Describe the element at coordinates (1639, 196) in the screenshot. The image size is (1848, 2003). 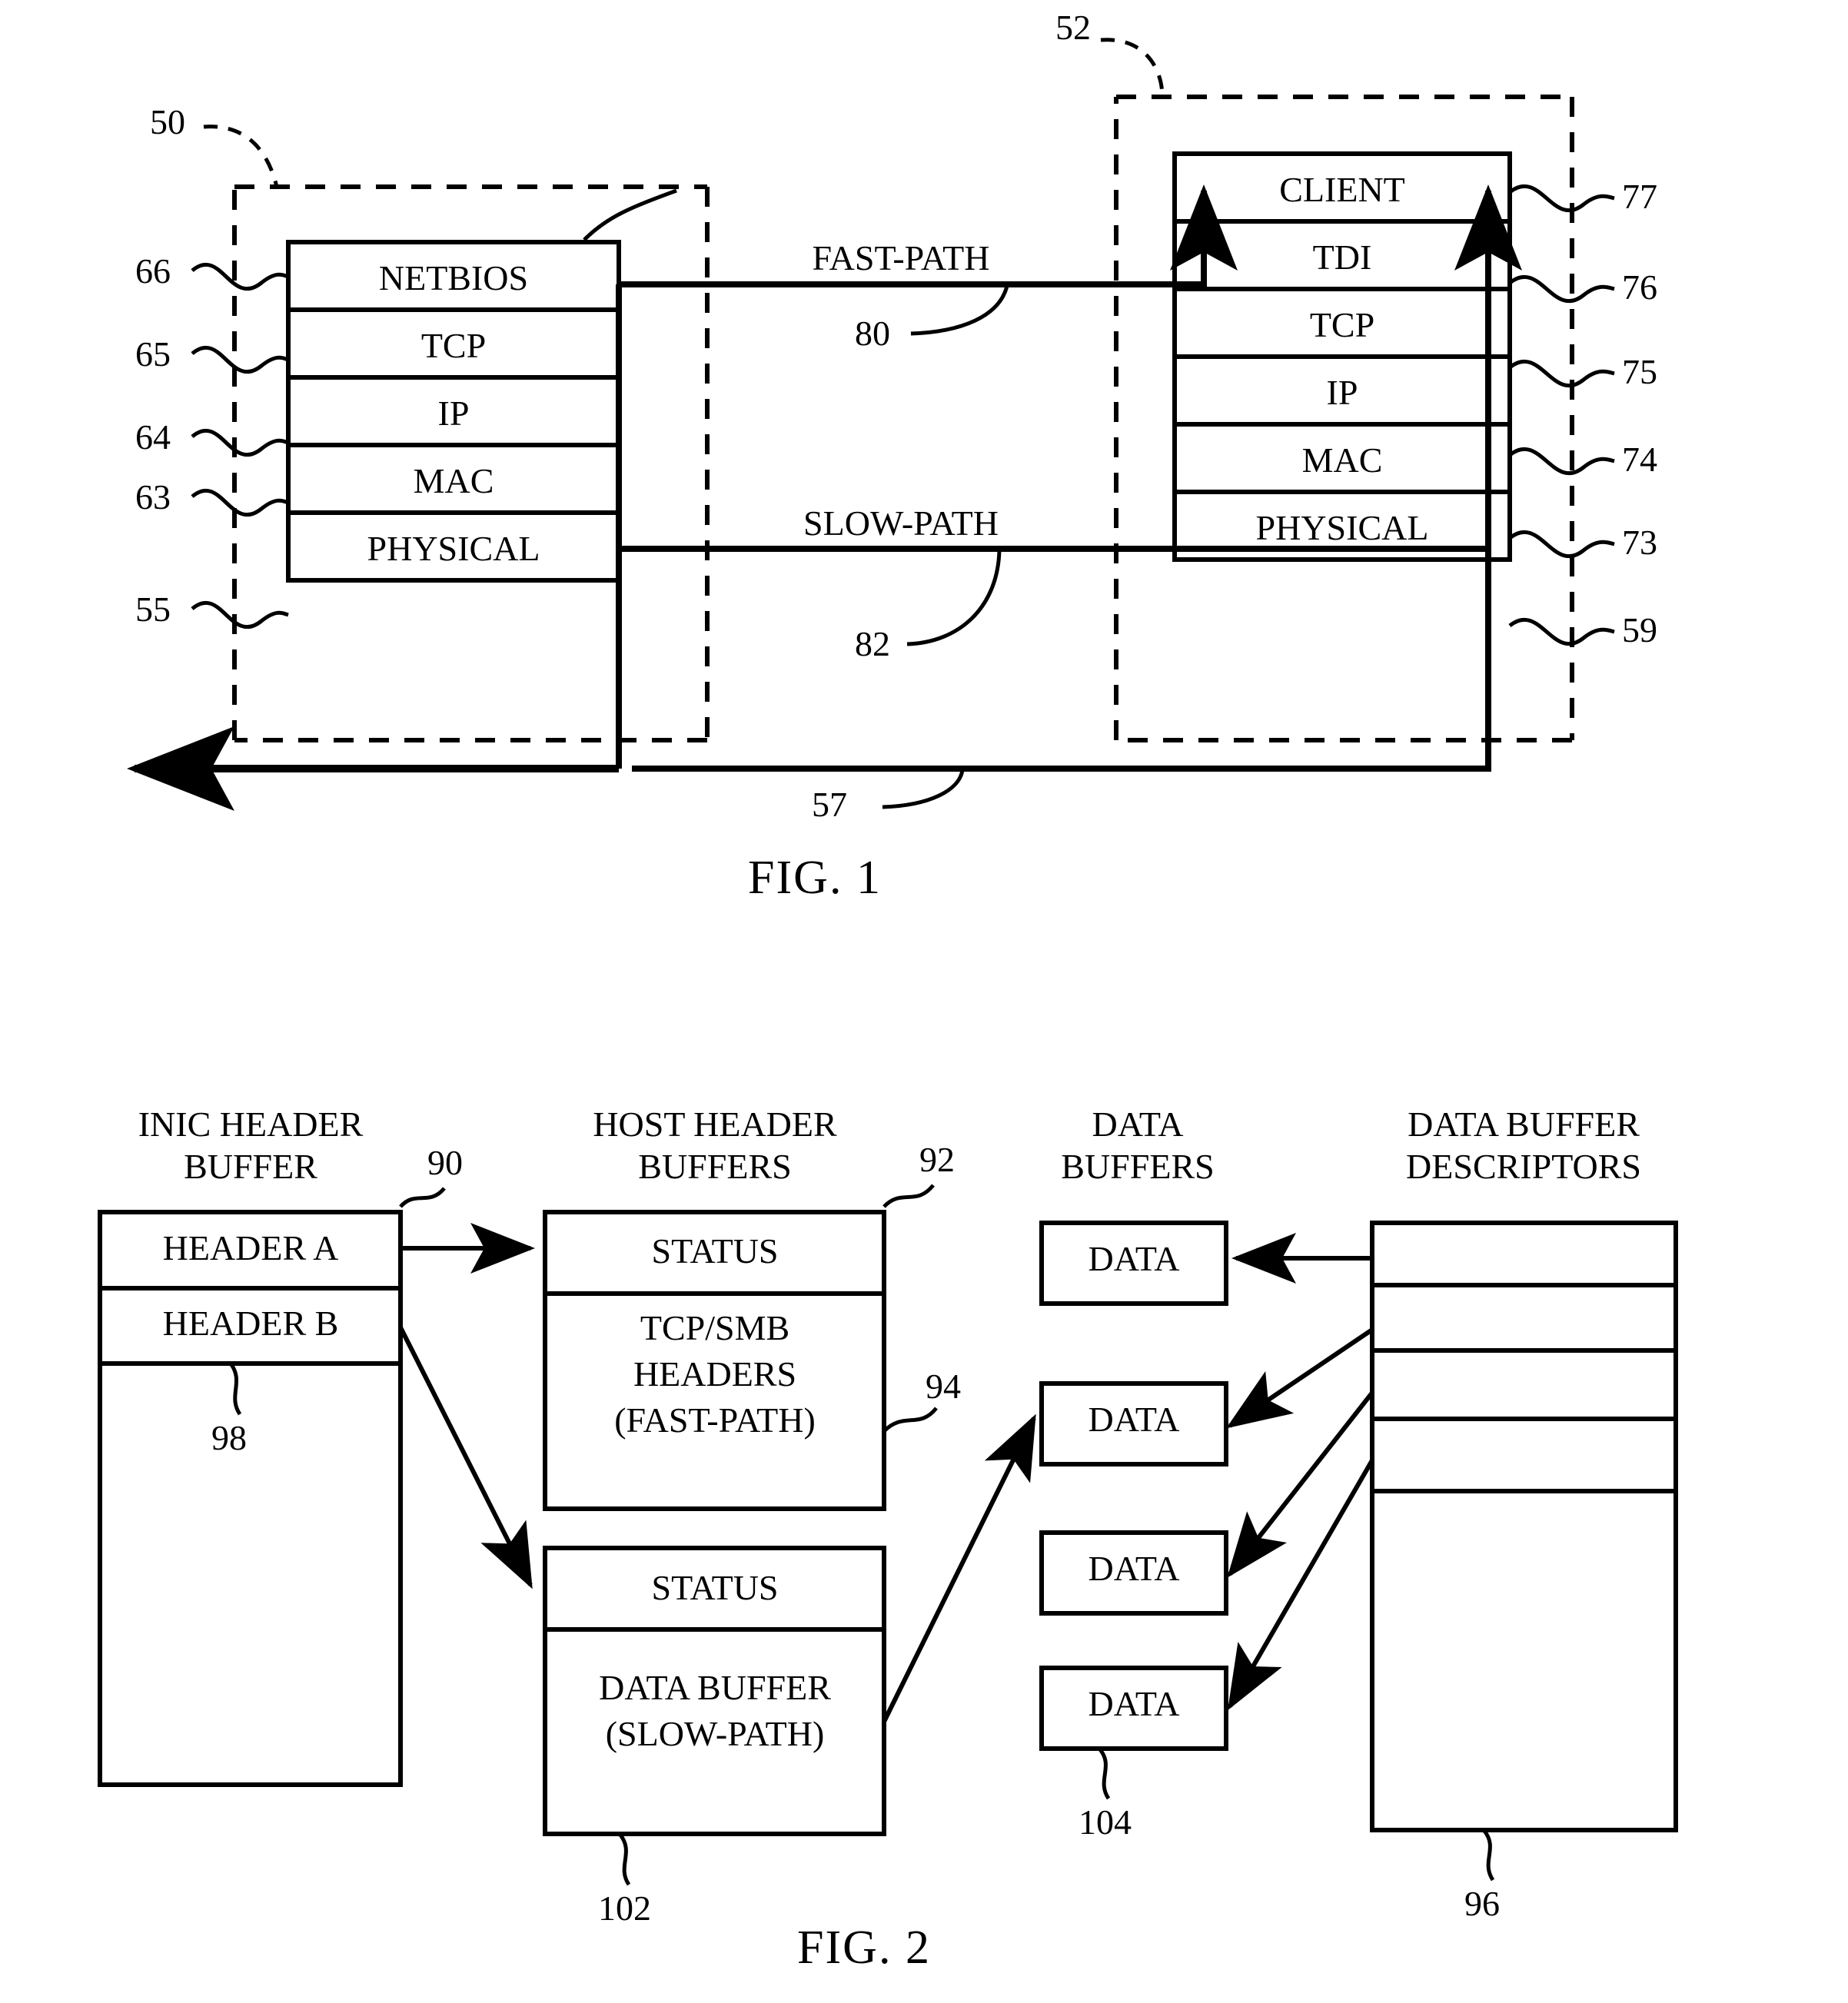
I see `ref-77: 77` at that location.